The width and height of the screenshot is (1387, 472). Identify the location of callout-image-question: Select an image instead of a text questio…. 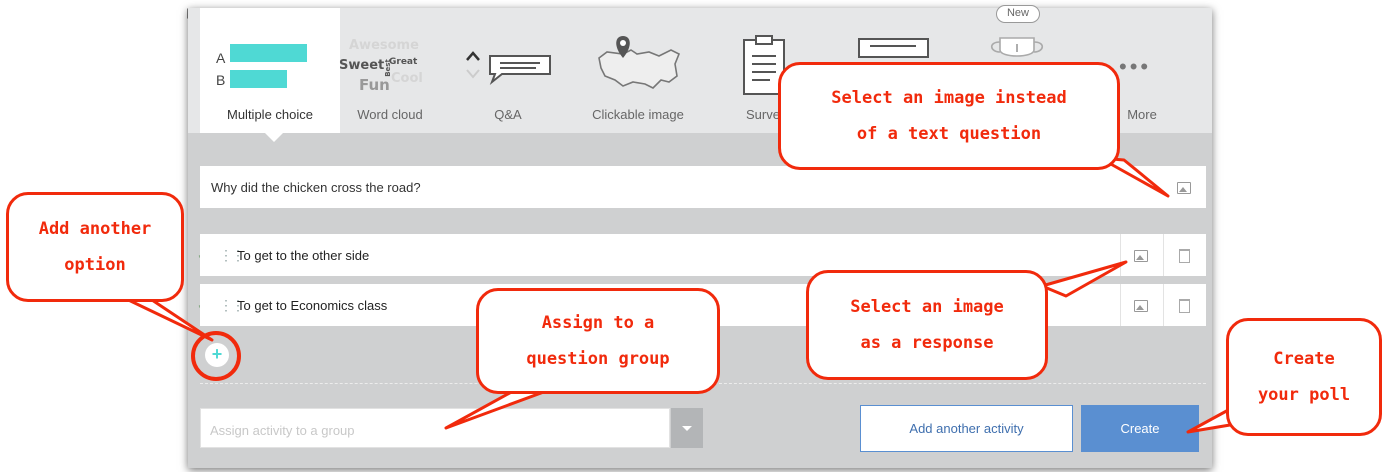
(949, 116).